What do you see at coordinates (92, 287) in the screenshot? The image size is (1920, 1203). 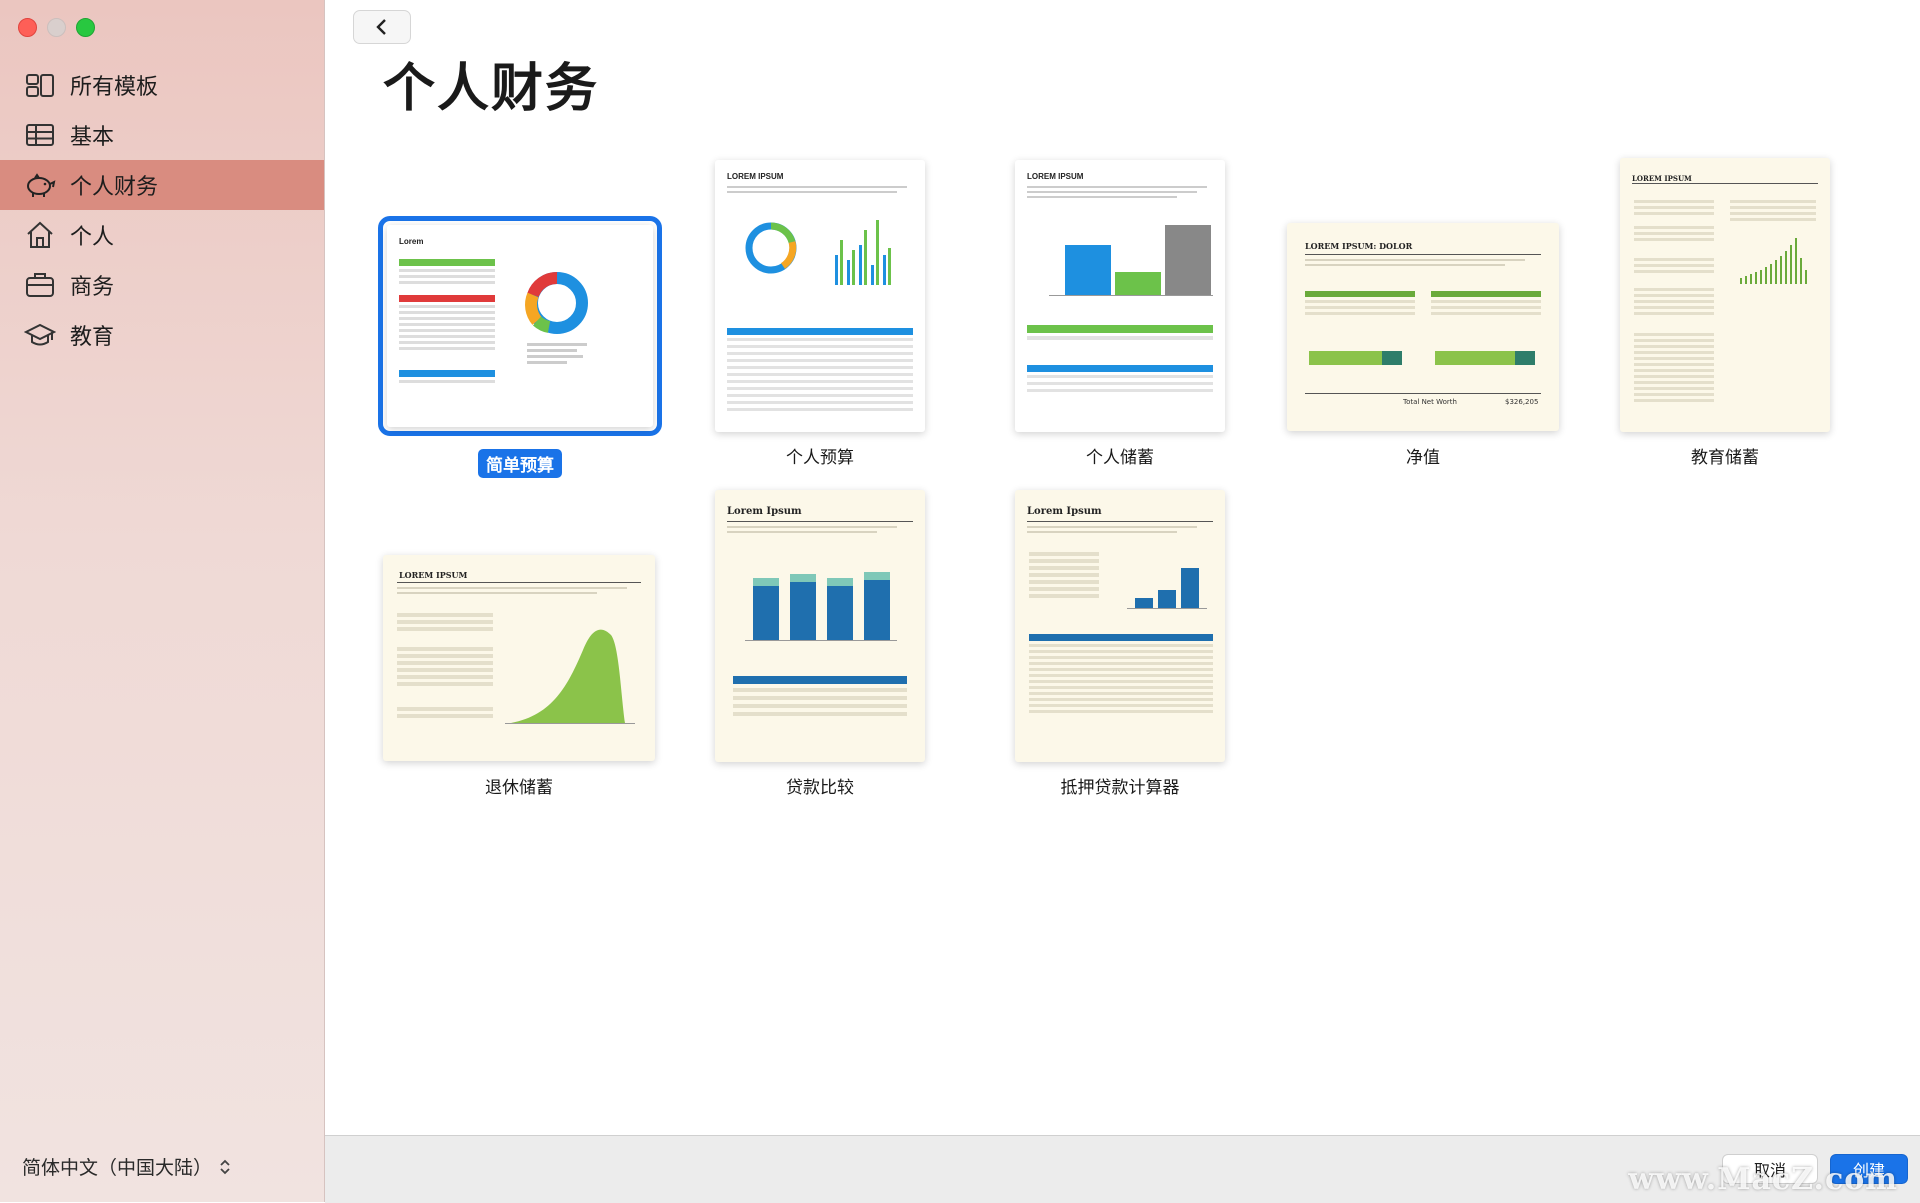 I see `sidebar-item-label: 商务` at bounding box center [92, 287].